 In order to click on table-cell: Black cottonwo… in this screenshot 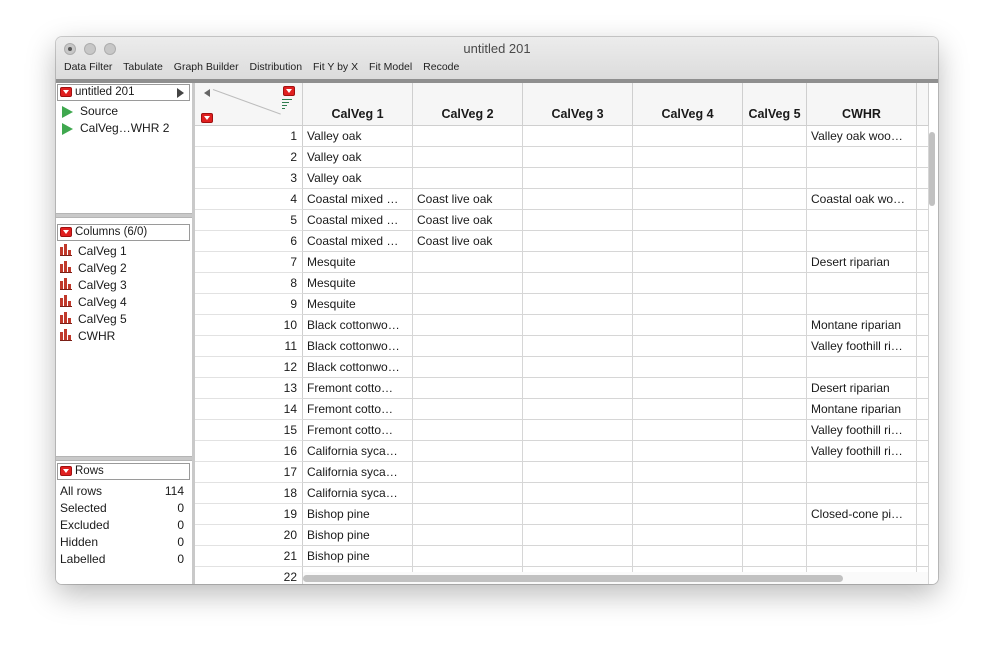, I will do `click(358, 325)`.